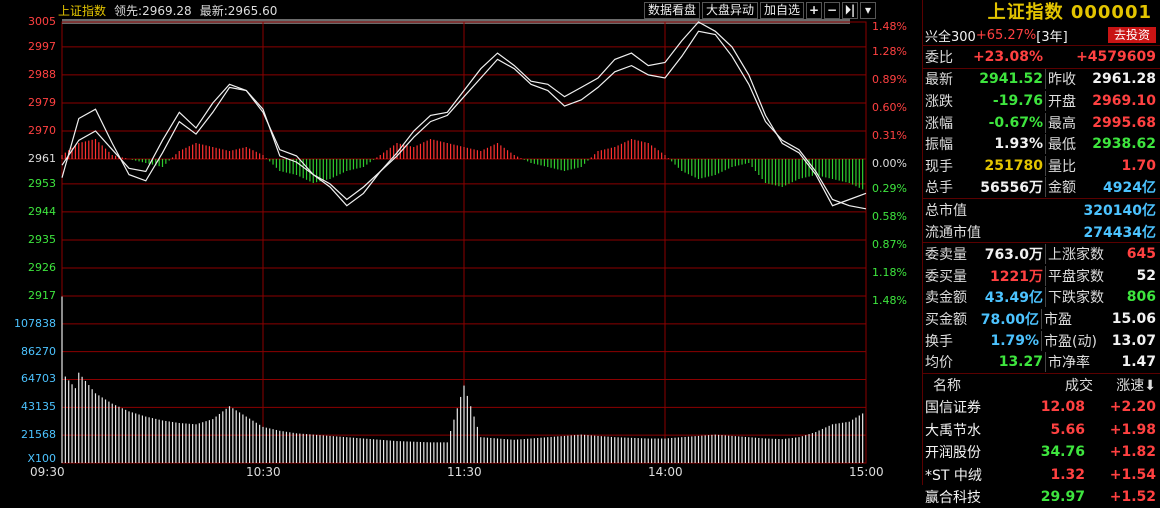 Image resolution: width=1160 pixels, height=508 pixels. I want to click on chart-toolbar: 数据看盘 大盘异动 加自选 + − ⏵| ▾, so click(760, 10).